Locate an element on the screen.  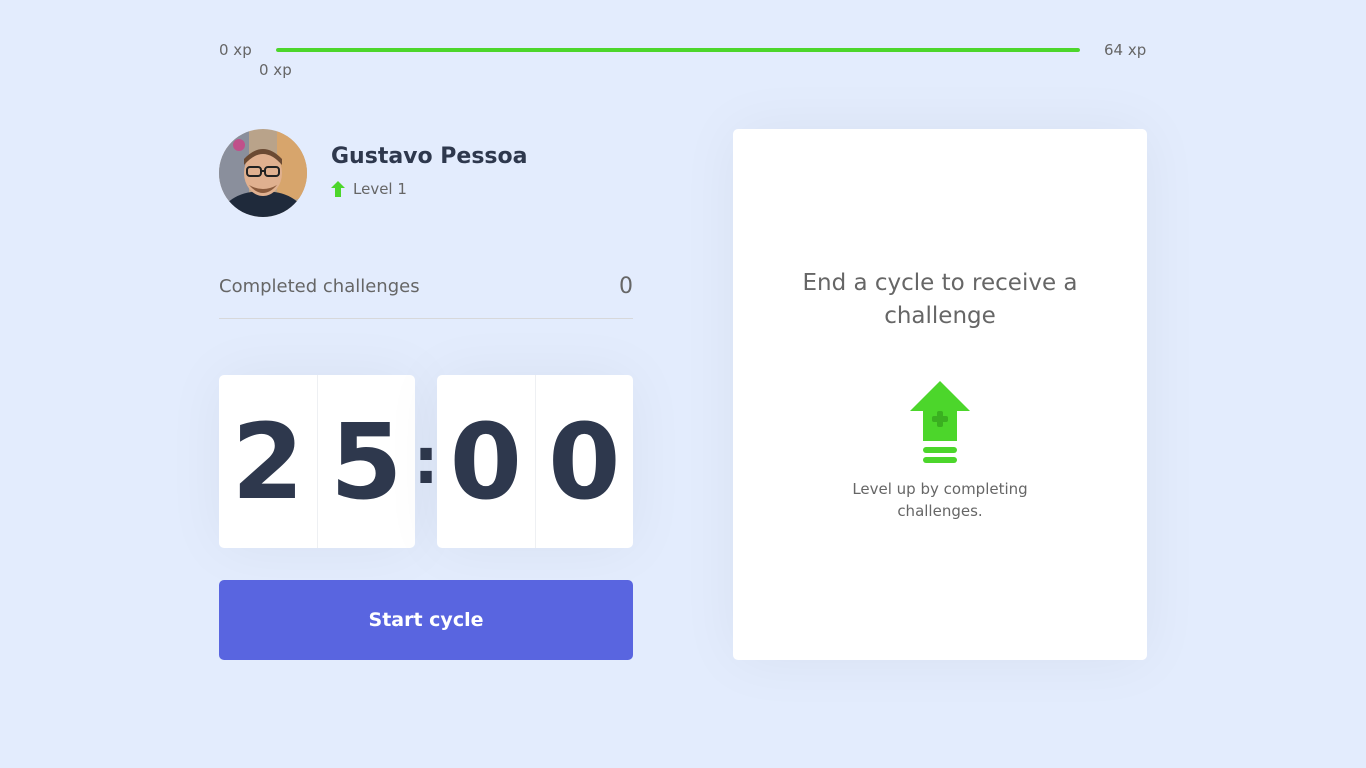
challenge-box-title: End a cycle to receive a challenge is located at coordinates (940, 300).